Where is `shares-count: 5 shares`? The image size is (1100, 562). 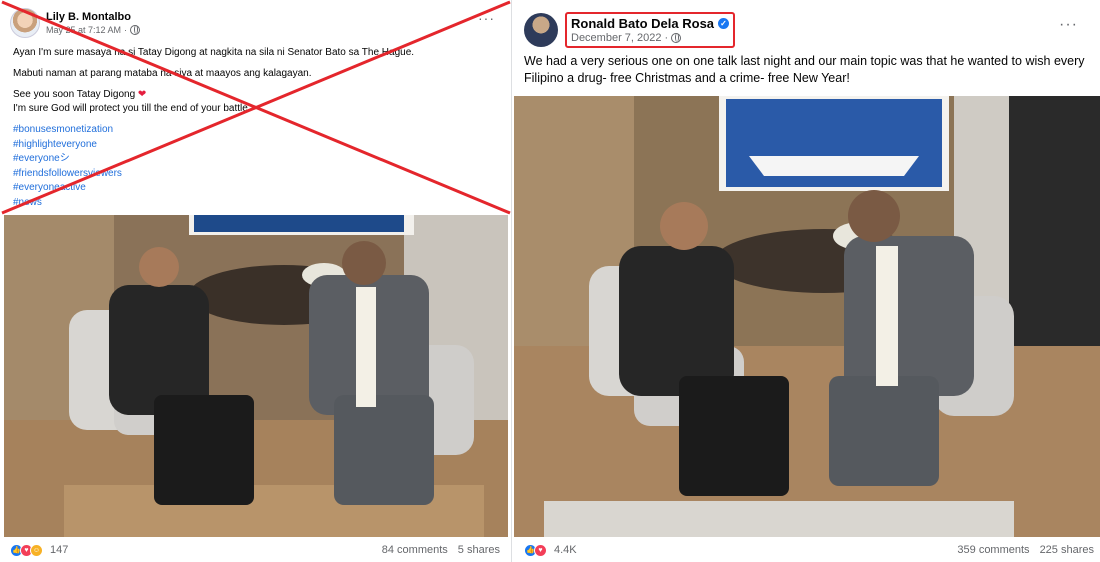
shares-count: 5 shares is located at coordinates (479, 550).